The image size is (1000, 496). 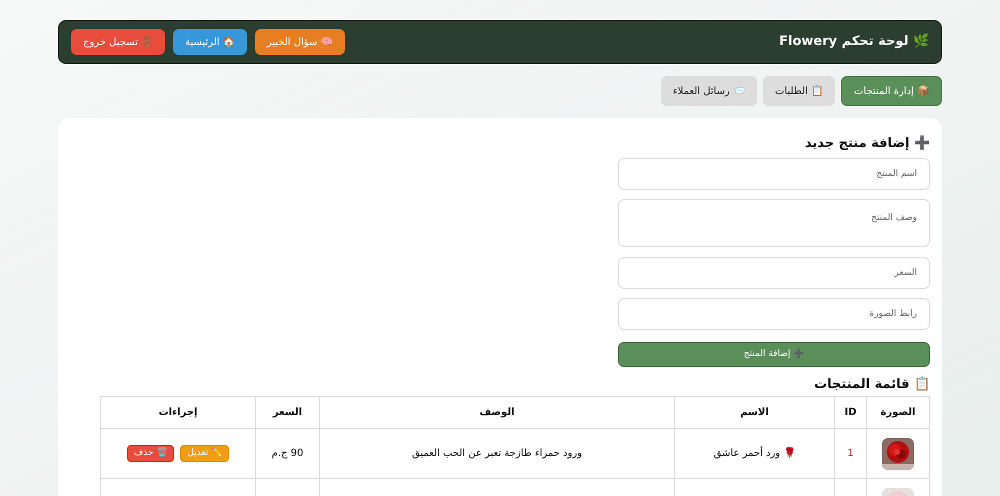 What do you see at coordinates (850, 454) in the screenshot?
I see `id-cell: 1` at bounding box center [850, 454].